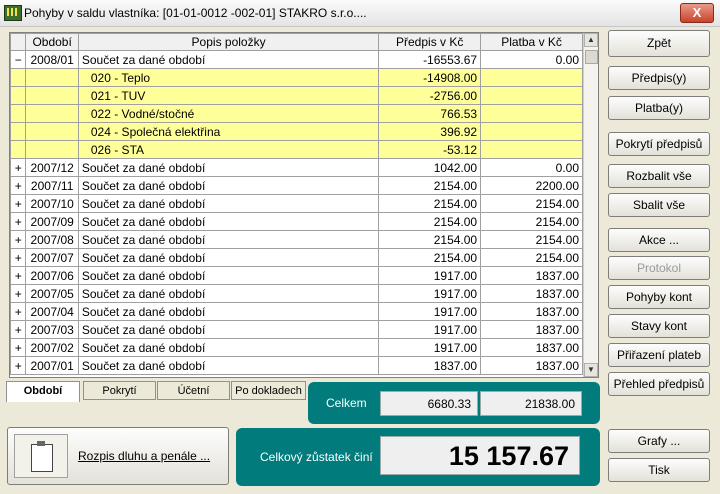 Image resolution: width=720 pixels, height=494 pixels. Describe the element at coordinates (18, 59) in the screenshot. I see `collapse-icon: −` at that location.